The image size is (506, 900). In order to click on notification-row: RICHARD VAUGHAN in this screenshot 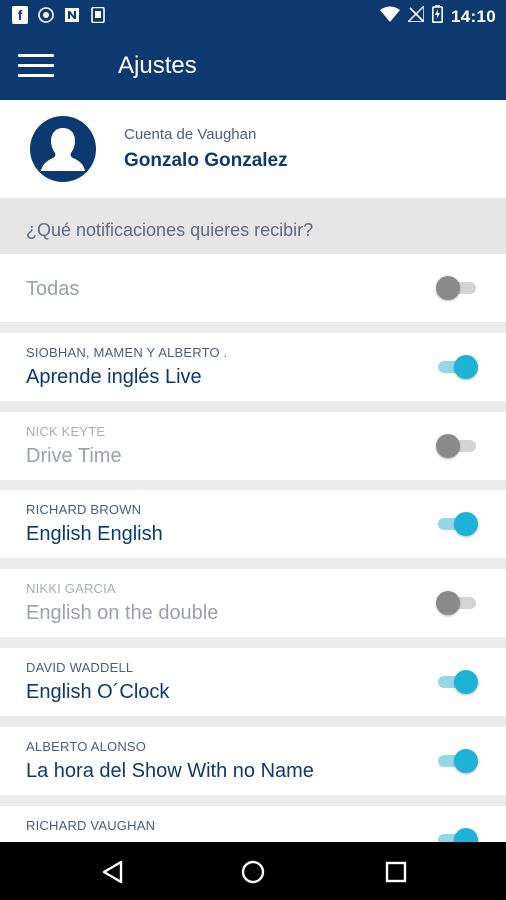, I will do `click(253, 824)`.